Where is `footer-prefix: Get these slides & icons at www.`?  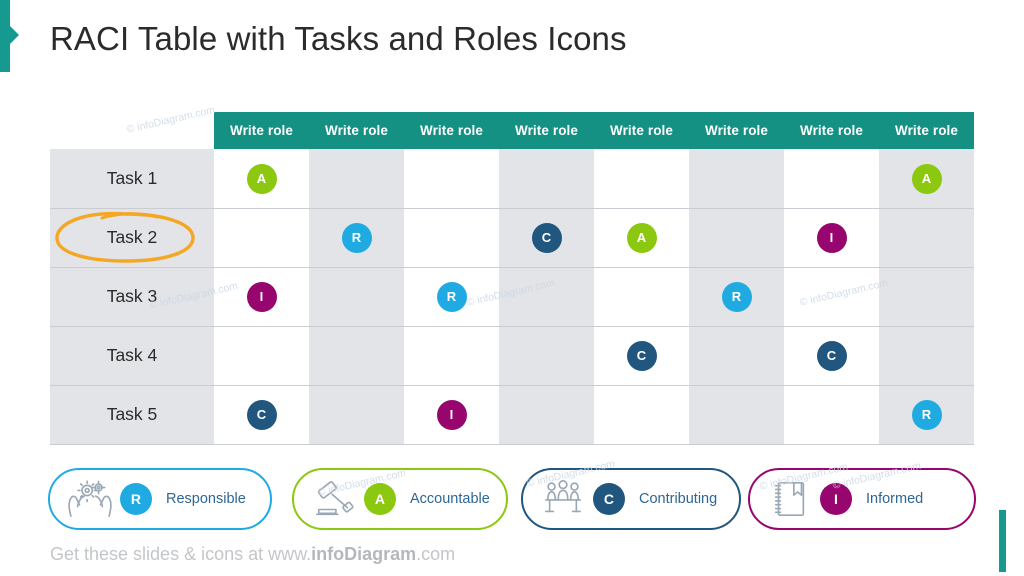 footer-prefix: Get these slides & icons at www. is located at coordinates (181, 554).